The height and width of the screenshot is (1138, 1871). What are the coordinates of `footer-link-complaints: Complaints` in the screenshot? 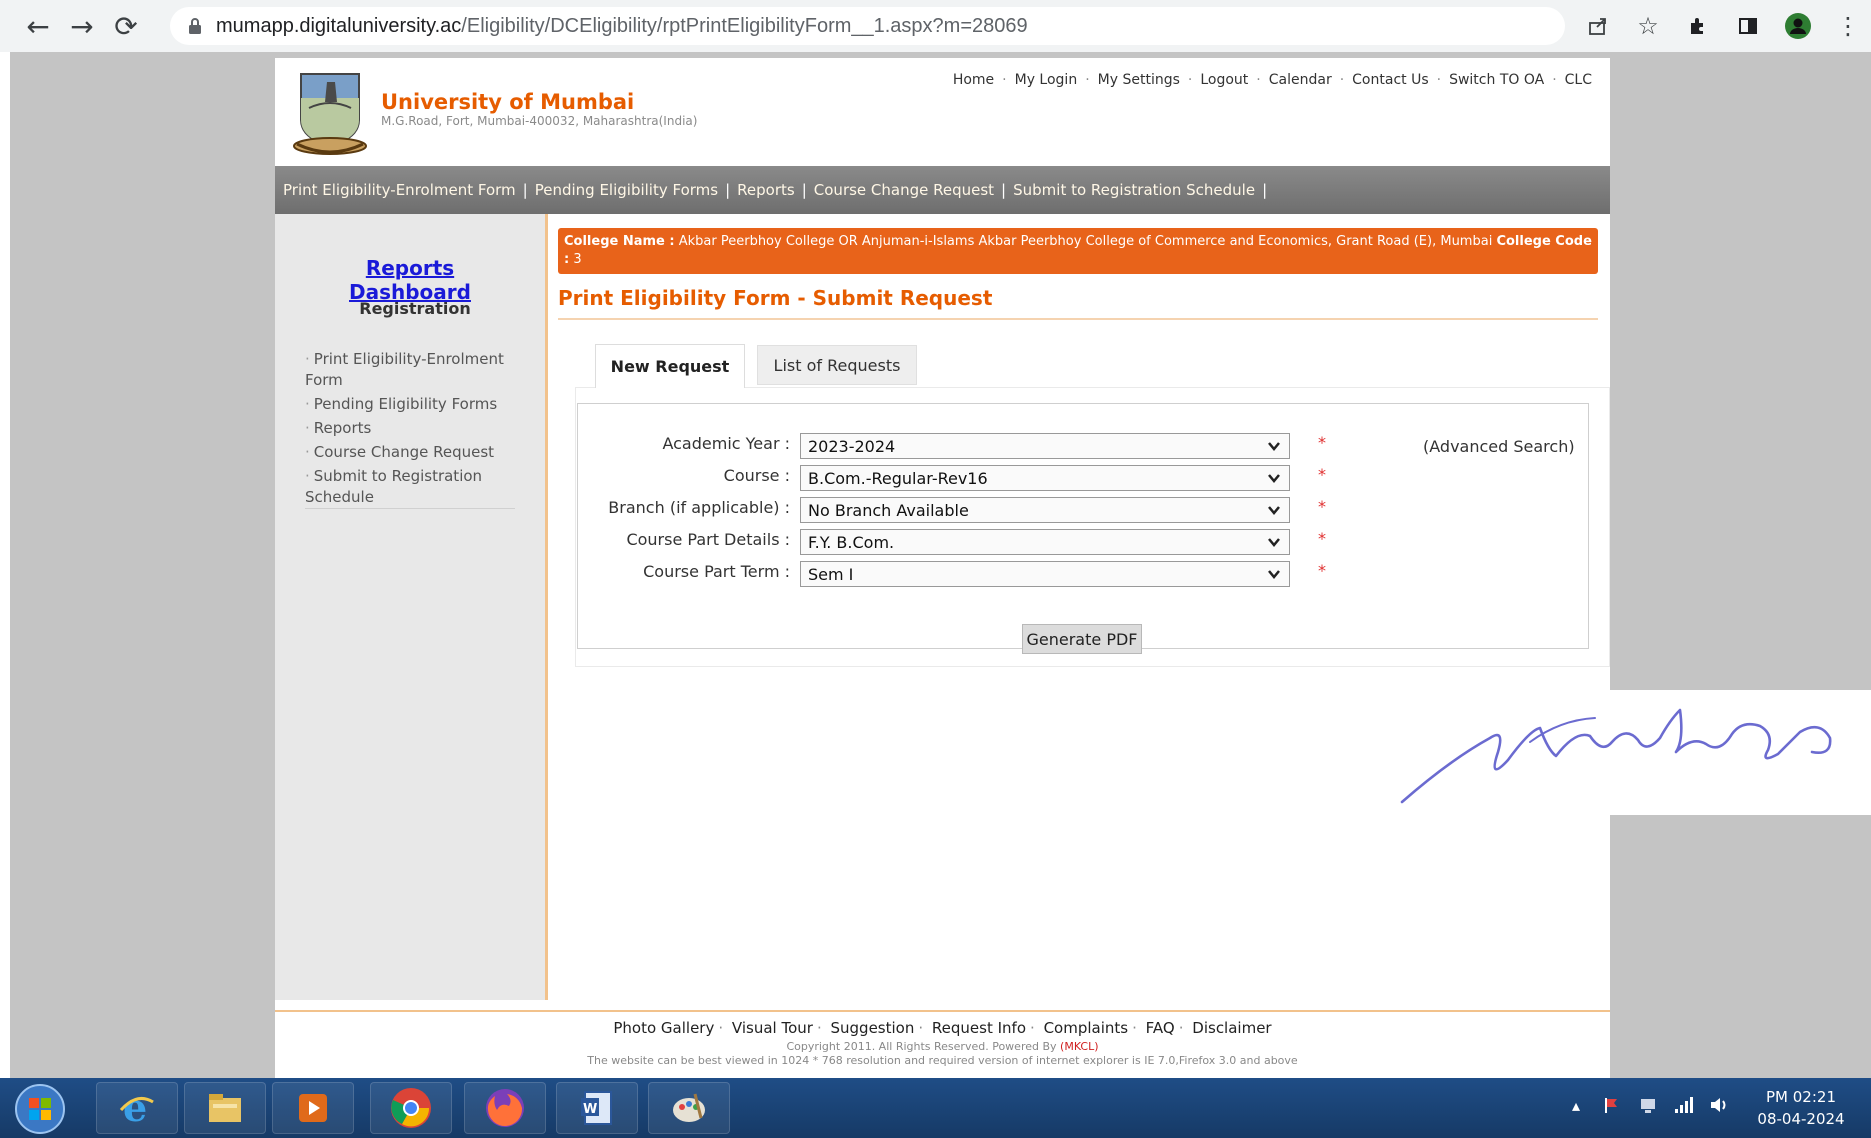 It's located at (1086, 1028).